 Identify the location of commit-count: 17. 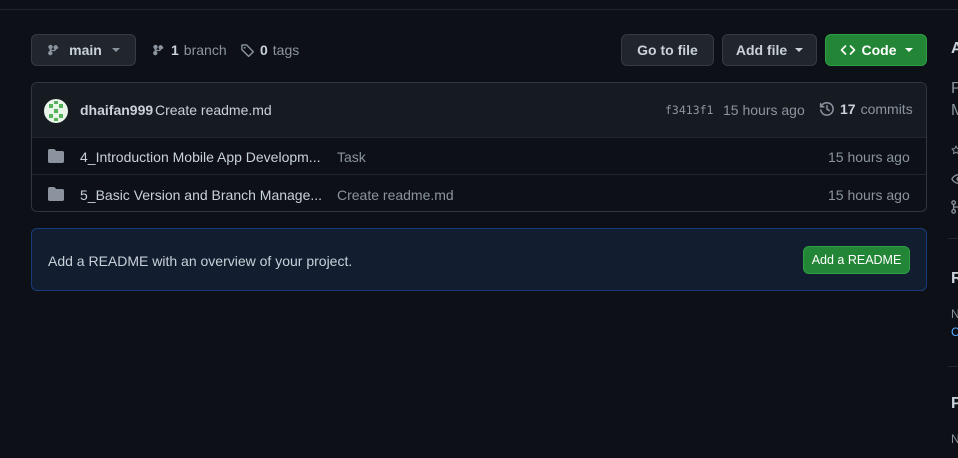
(848, 109).